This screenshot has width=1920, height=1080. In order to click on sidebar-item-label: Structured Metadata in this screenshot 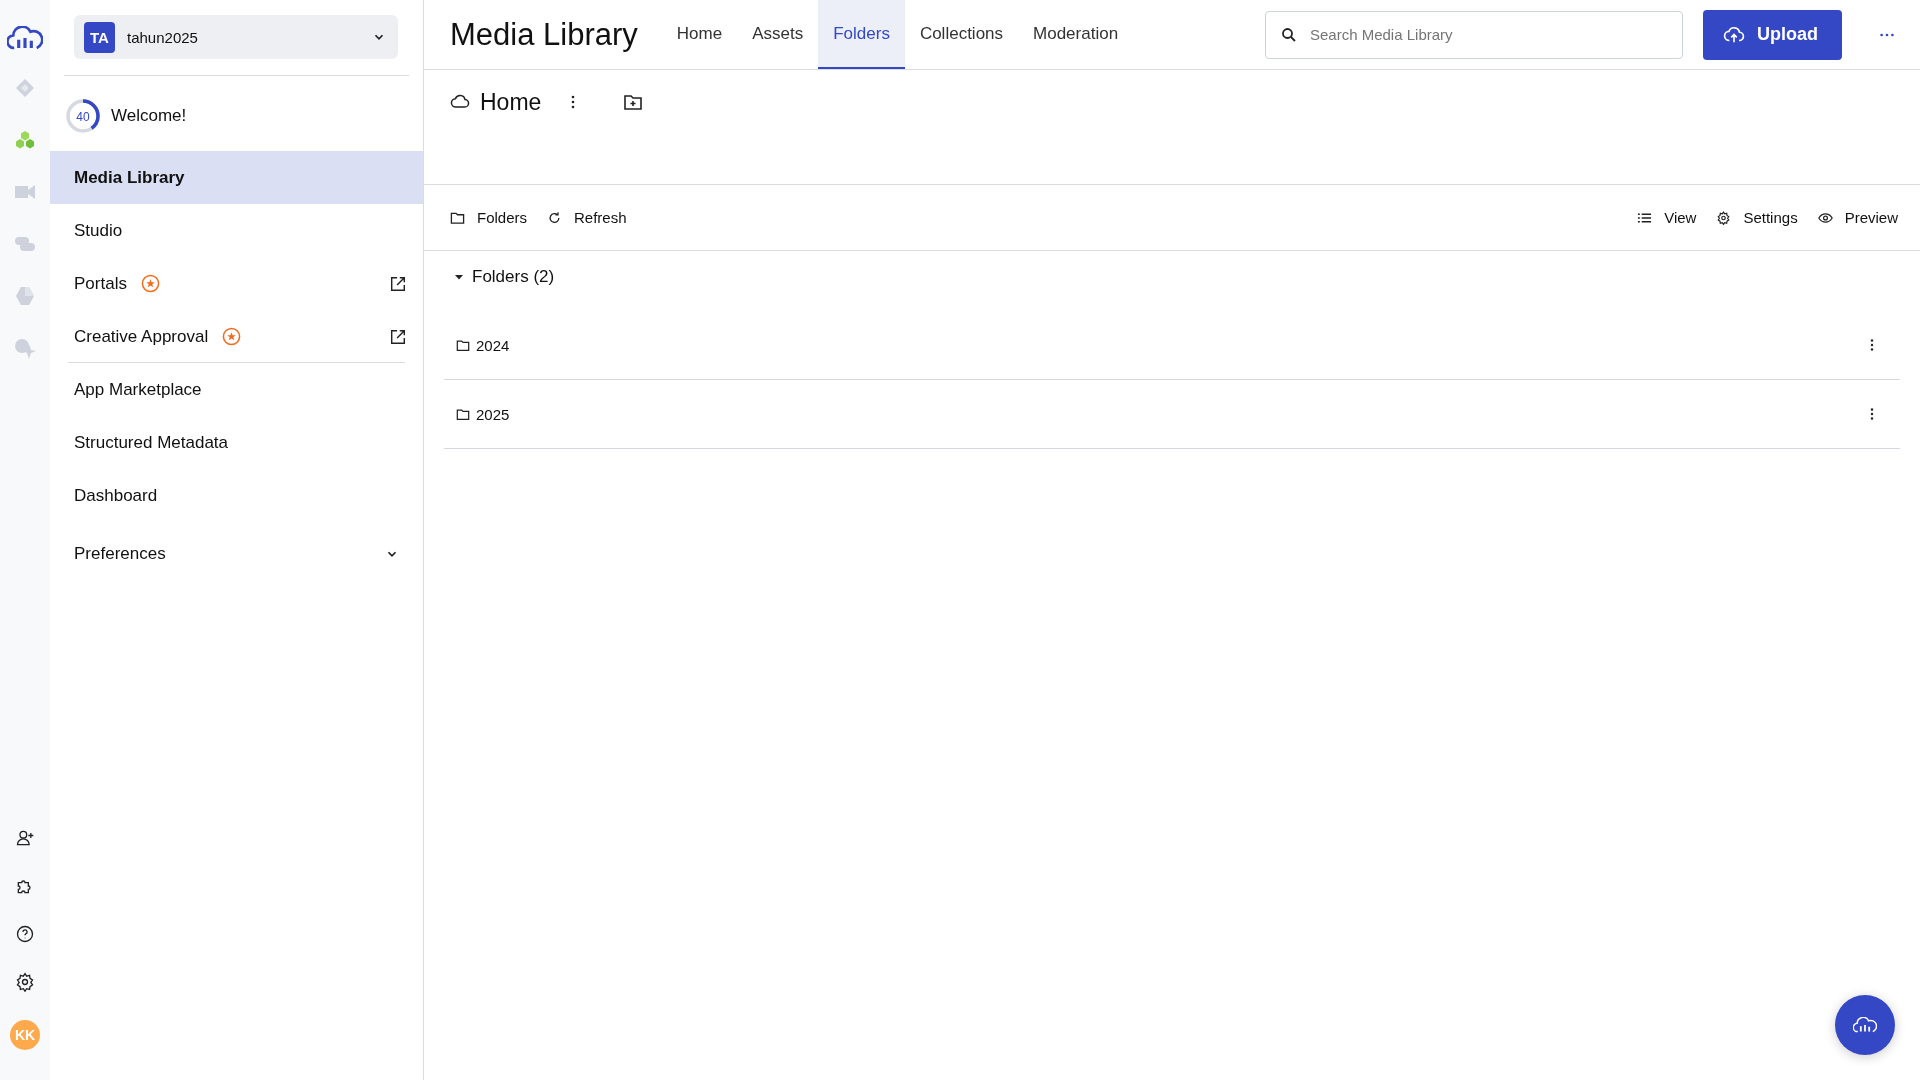, I will do `click(151, 442)`.